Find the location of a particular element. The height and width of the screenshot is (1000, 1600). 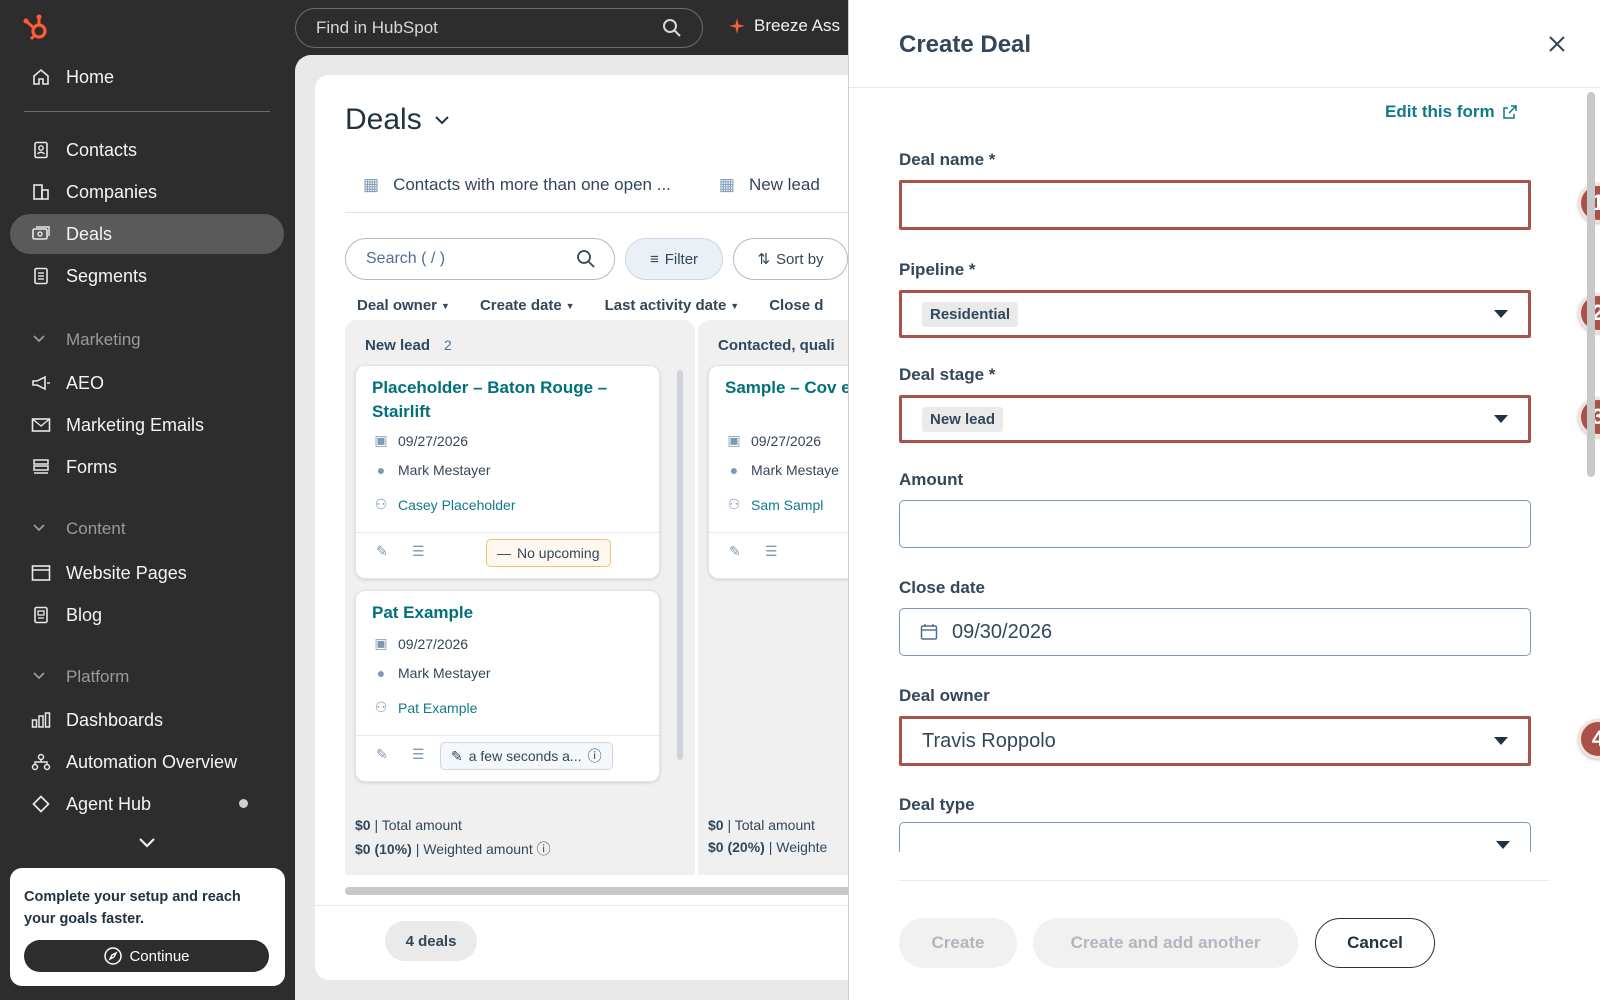

filter-button: ≡ Filter is located at coordinates (674, 259).